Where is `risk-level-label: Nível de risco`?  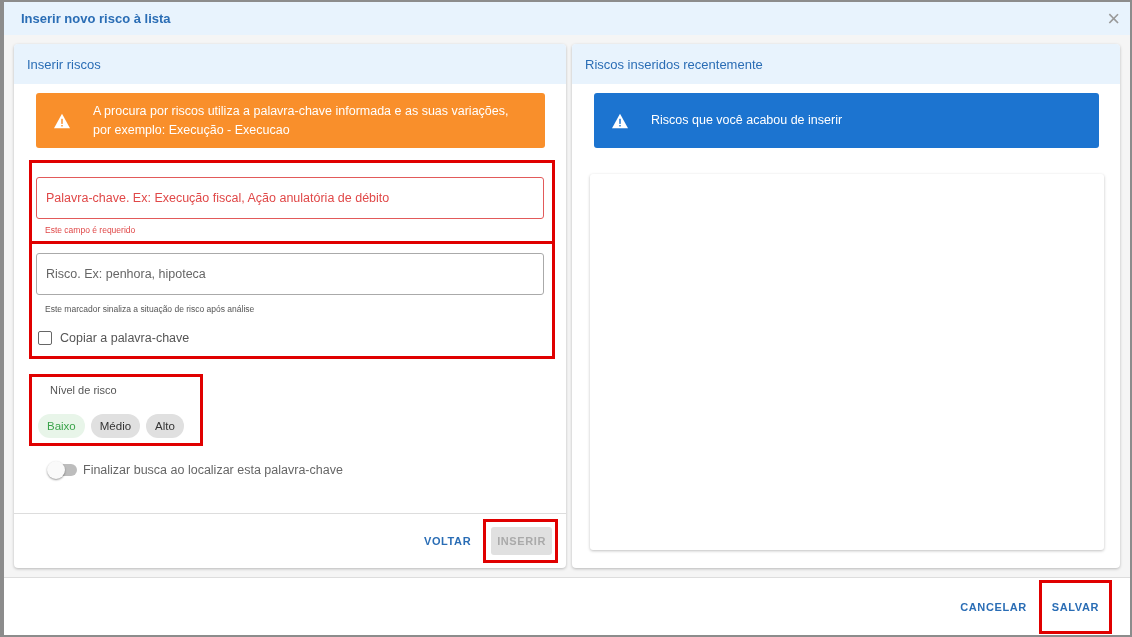
risk-level-label: Nível de risco is located at coordinates (84, 390).